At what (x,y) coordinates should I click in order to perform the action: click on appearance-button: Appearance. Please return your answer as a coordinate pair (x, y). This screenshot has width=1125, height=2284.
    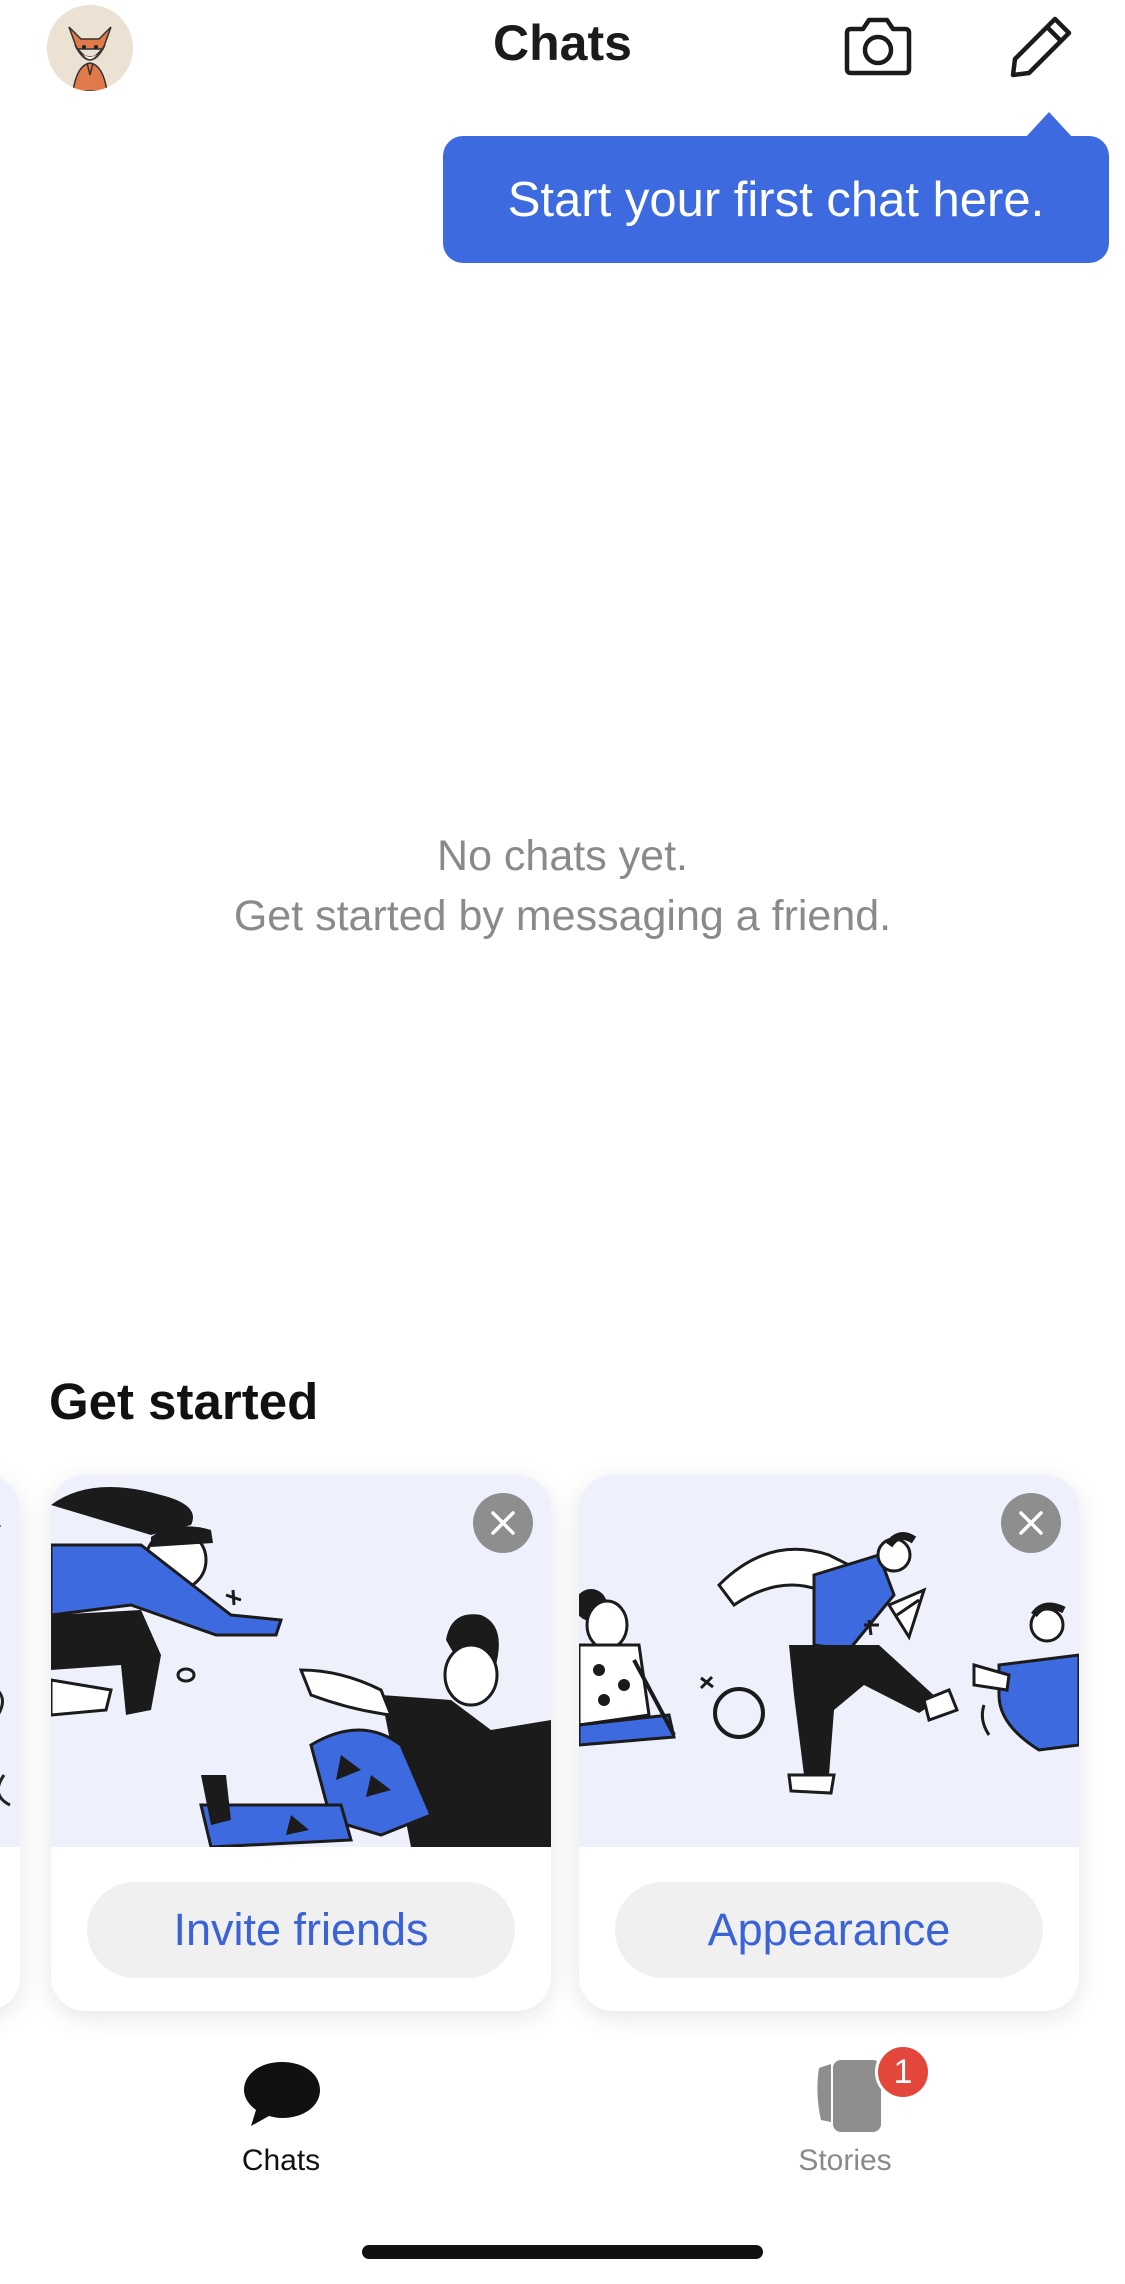
    Looking at the image, I should click on (829, 1930).